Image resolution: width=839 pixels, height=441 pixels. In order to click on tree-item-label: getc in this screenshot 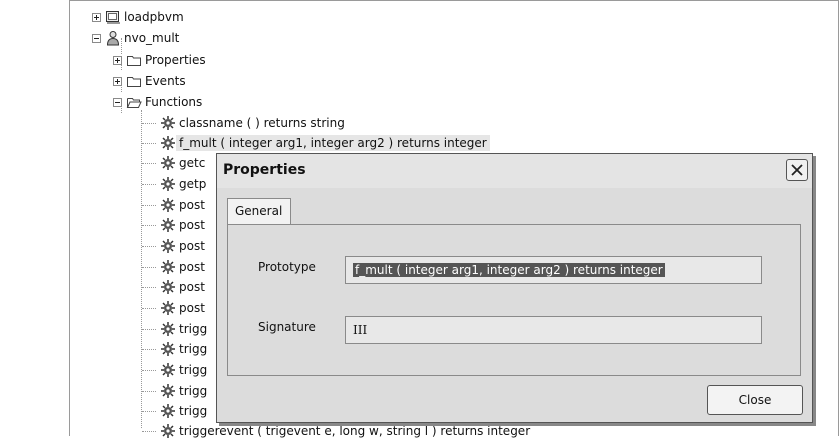, I will do `click(192, 163)`.